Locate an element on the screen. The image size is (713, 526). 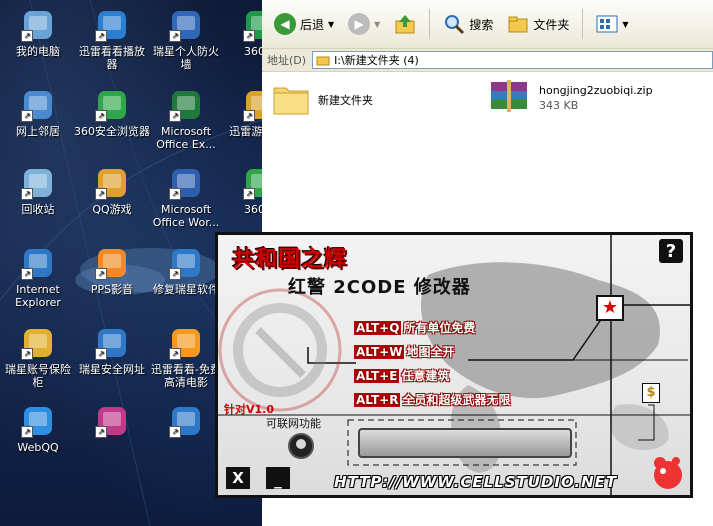
file-name: hongjing2zuobiqi.zip is located at coordinates (596, 90).